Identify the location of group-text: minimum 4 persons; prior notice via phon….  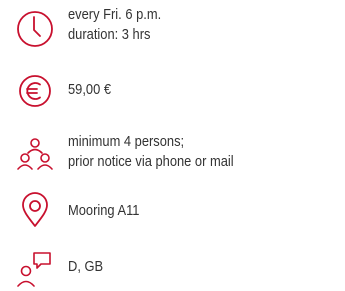
(151, 152).